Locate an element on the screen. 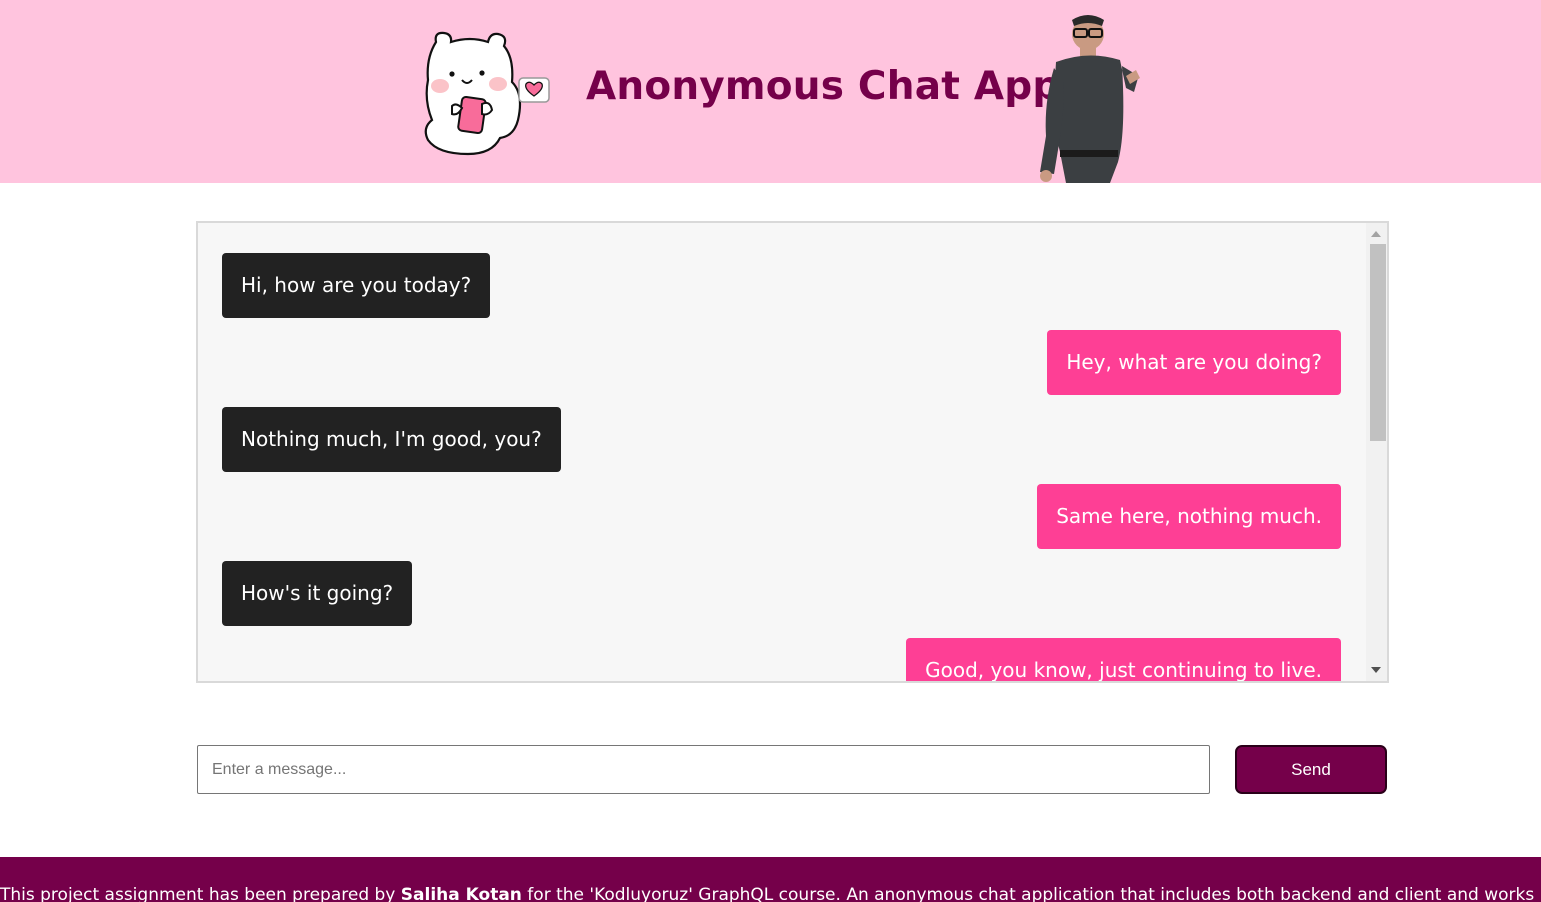 Image resolution: width=1541 pixels, height=902 pixels. message-sent: Same here, nothing much. is located at coordinates (1189, 516).